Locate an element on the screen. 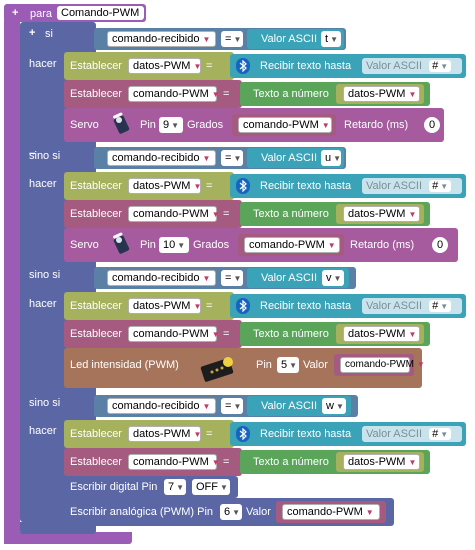 The image size is (475, 550). to-number-source-1: datos-PWM ▼ is located at coordinates (381, 94).